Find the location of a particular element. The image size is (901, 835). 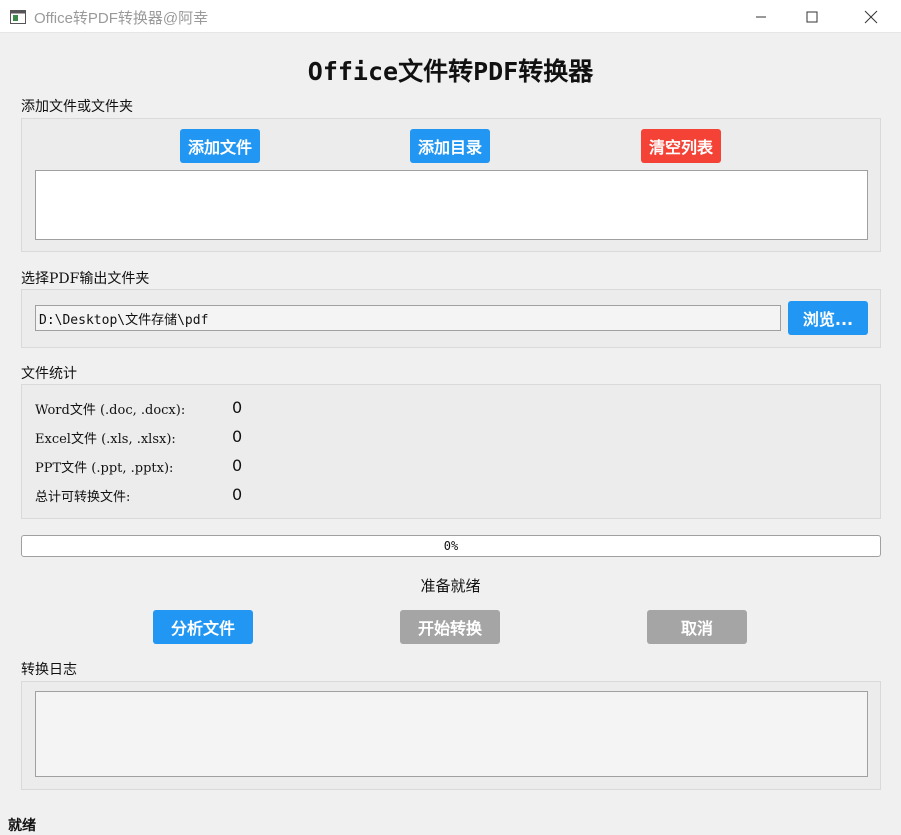

excel-count-value: 0 is located at coordinates (237, 436).